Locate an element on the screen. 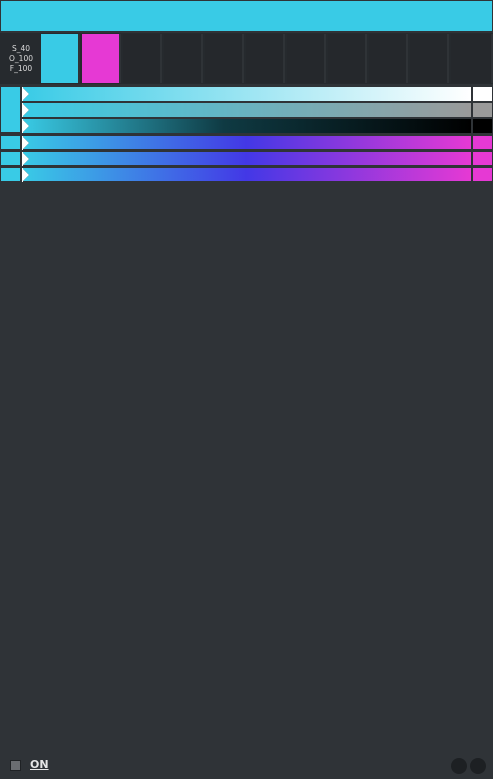  tint-white-gradient is located at coordinates (246, 94).